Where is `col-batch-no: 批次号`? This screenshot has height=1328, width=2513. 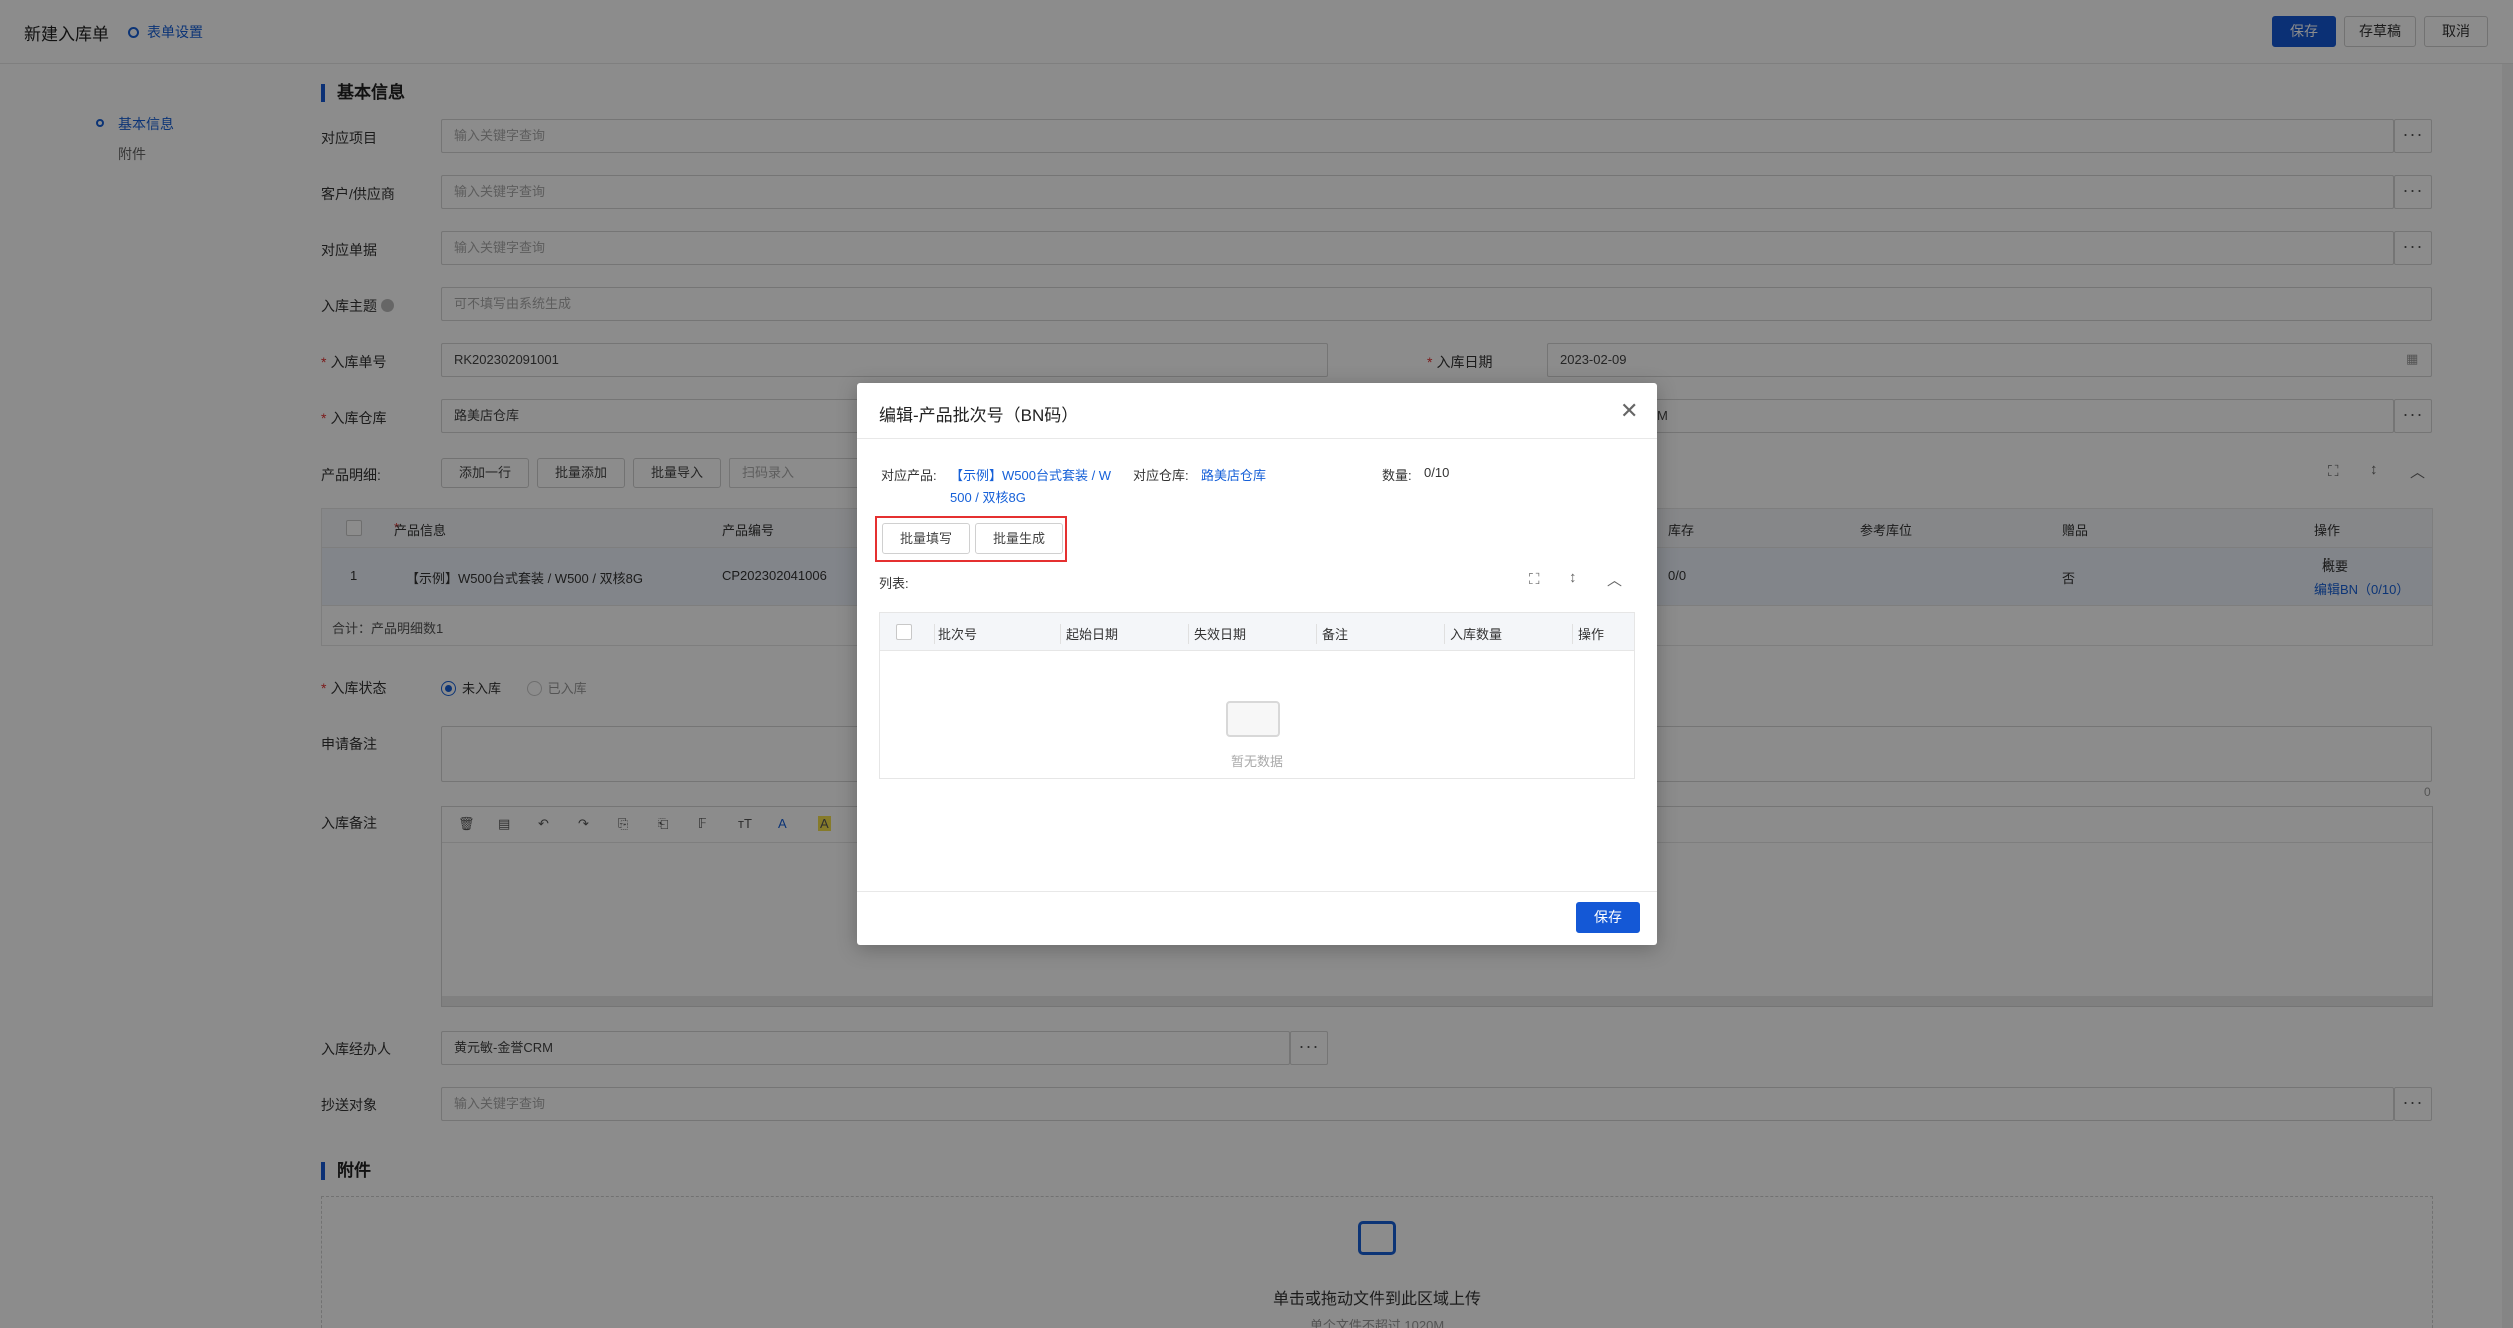
col-batch-no: 批次号 is located at coordinates (958, 634).